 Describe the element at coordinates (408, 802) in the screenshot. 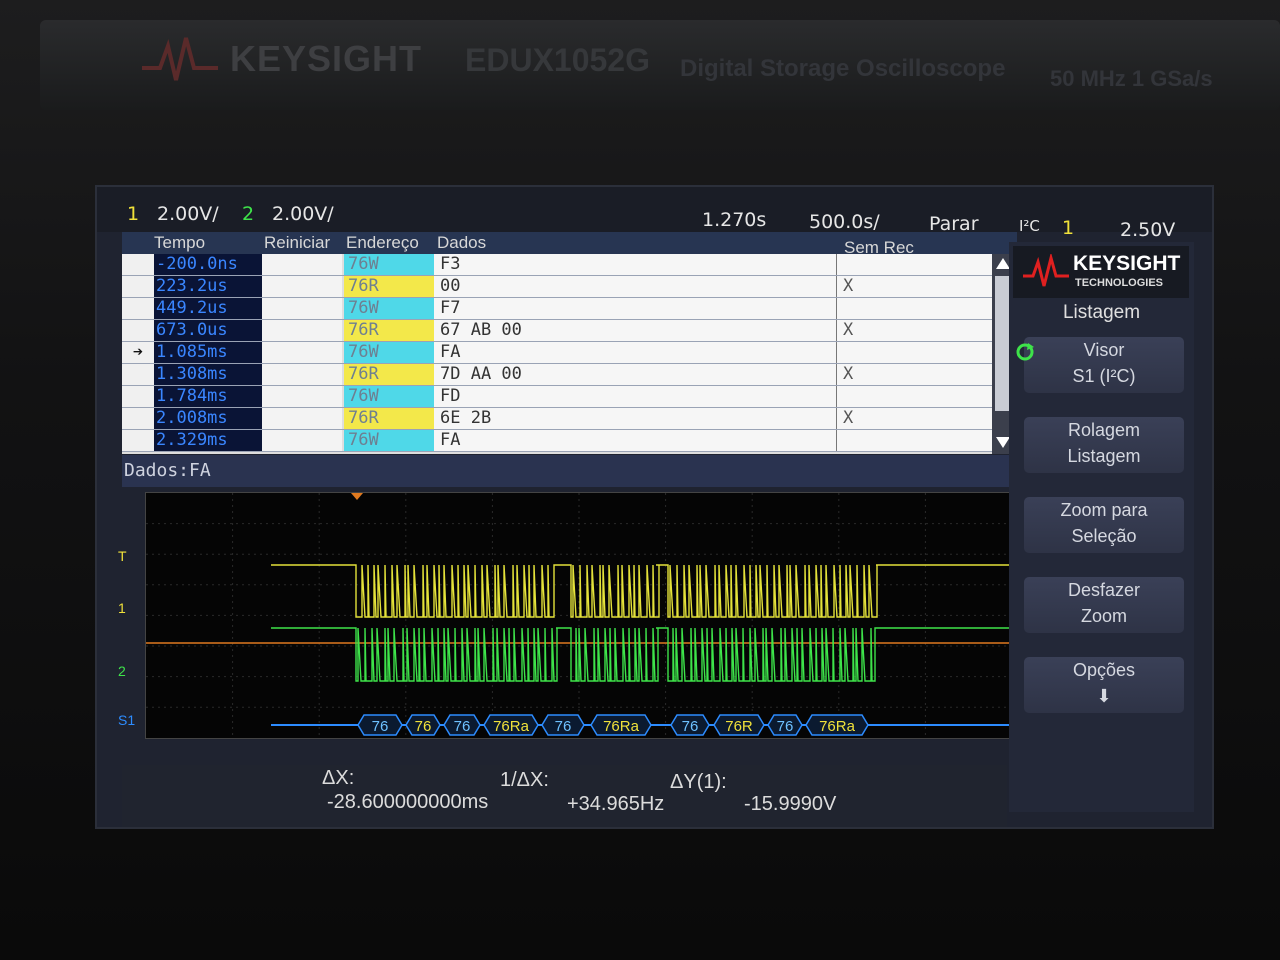

I see `delta-x-value: -28.600000000ms` at that location.